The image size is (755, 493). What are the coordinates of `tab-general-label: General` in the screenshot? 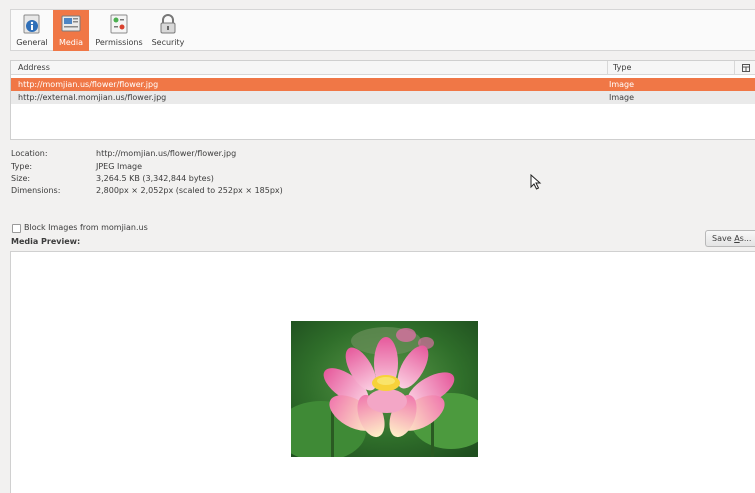 It's located at (32, 42).